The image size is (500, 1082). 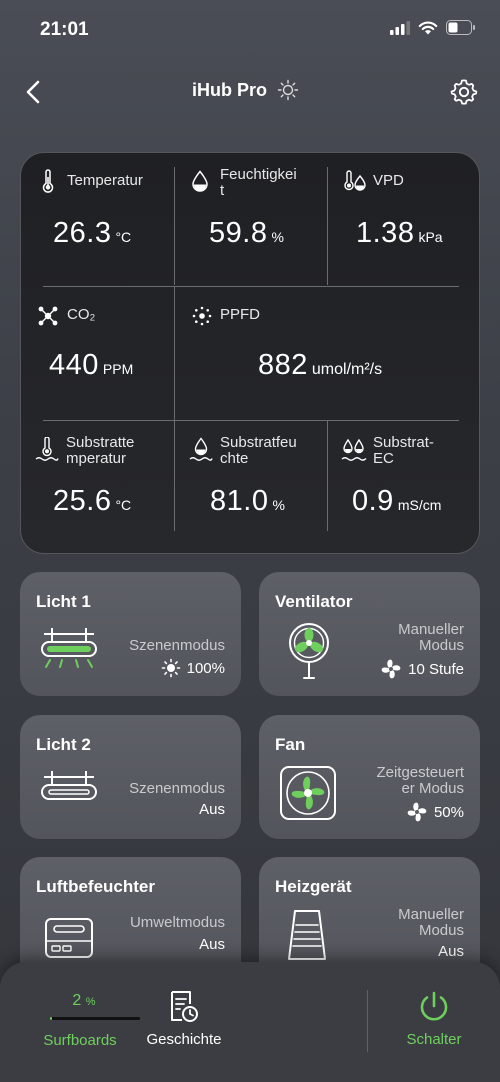 I want to click on device-name: Fan, so click(x=290, y=744).